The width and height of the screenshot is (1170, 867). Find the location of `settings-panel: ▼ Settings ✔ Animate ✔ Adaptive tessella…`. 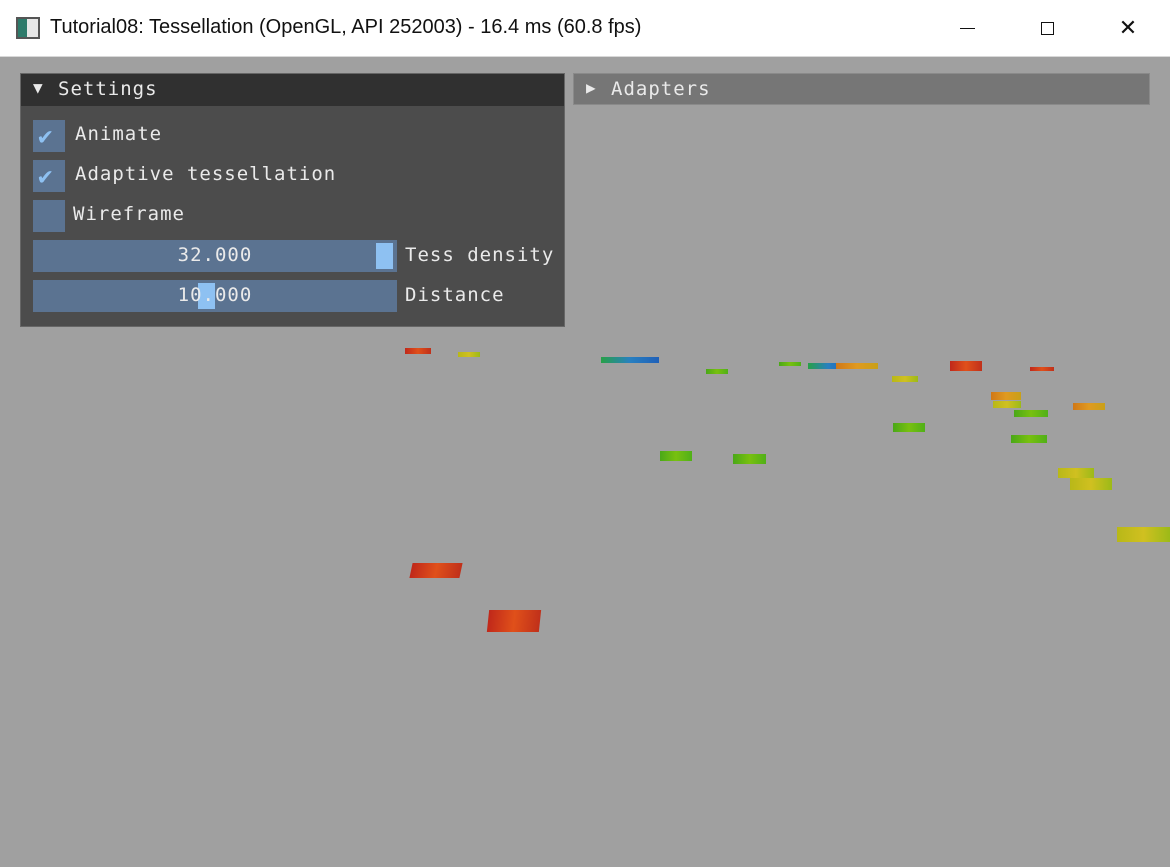

settings-panel: ▼ Settings ✔ Animate ✔ Adaptive tessella… is located at coordinates (292, 200).